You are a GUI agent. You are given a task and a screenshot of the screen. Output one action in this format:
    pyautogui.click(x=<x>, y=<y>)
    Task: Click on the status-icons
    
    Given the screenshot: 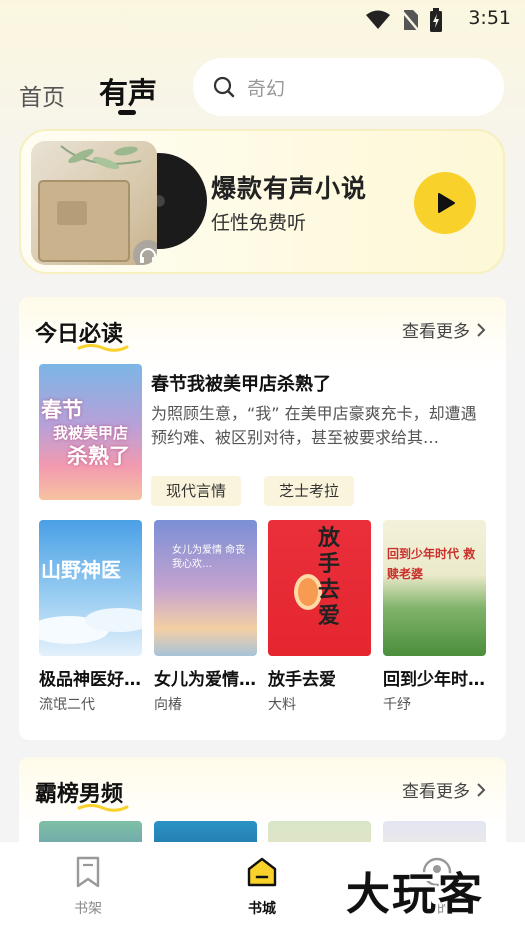 What is the action you would take?
    pyautogui.click(x=404, y=20)
    